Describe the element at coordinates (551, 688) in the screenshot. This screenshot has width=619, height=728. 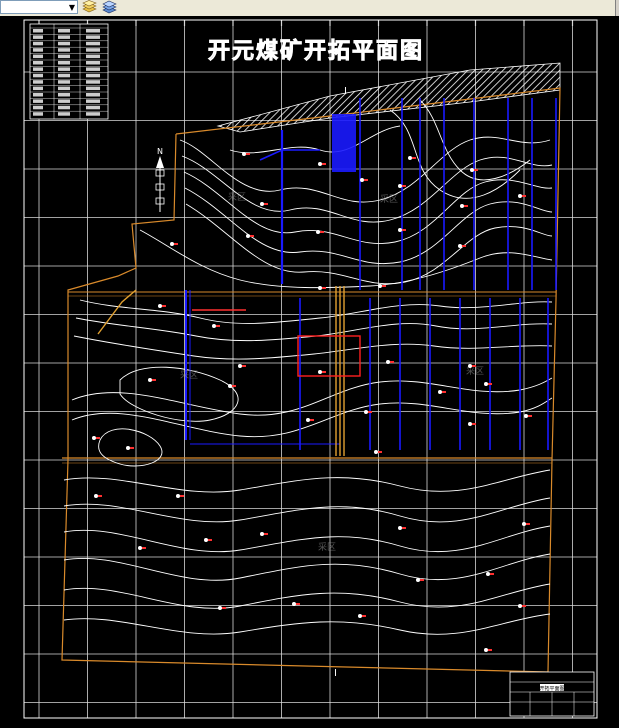
I see `title-block-label: 开拓平面图` at that location.